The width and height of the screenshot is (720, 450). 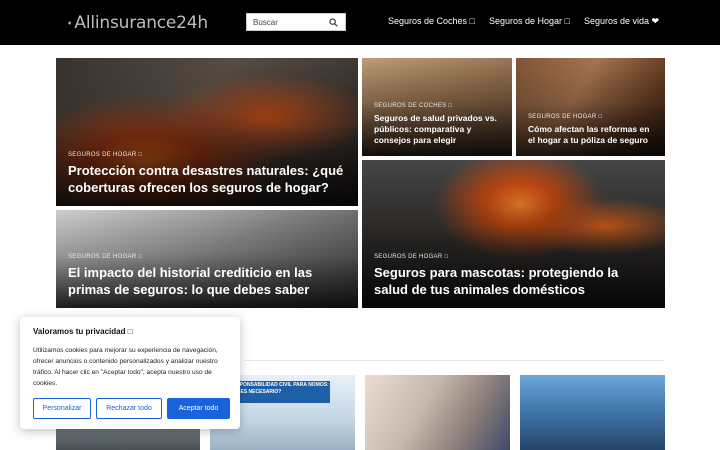 I want to click on shield-logo-icon, so click(x=70, y=23).